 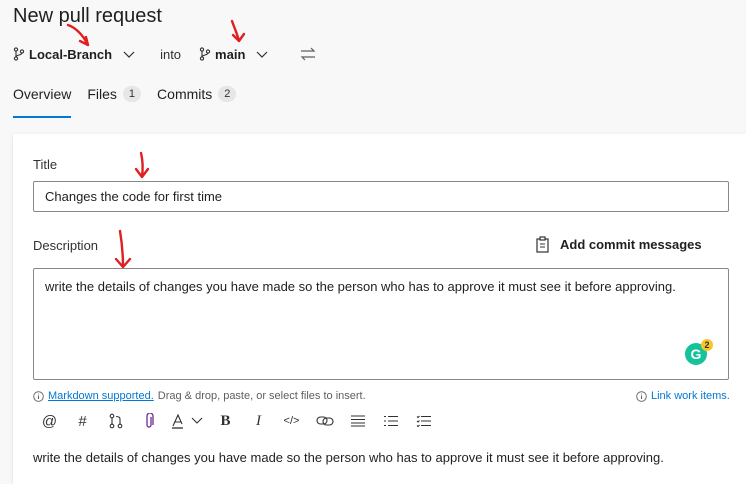 I want to click on tab-files: Files 1, so click(x=114, y=102).